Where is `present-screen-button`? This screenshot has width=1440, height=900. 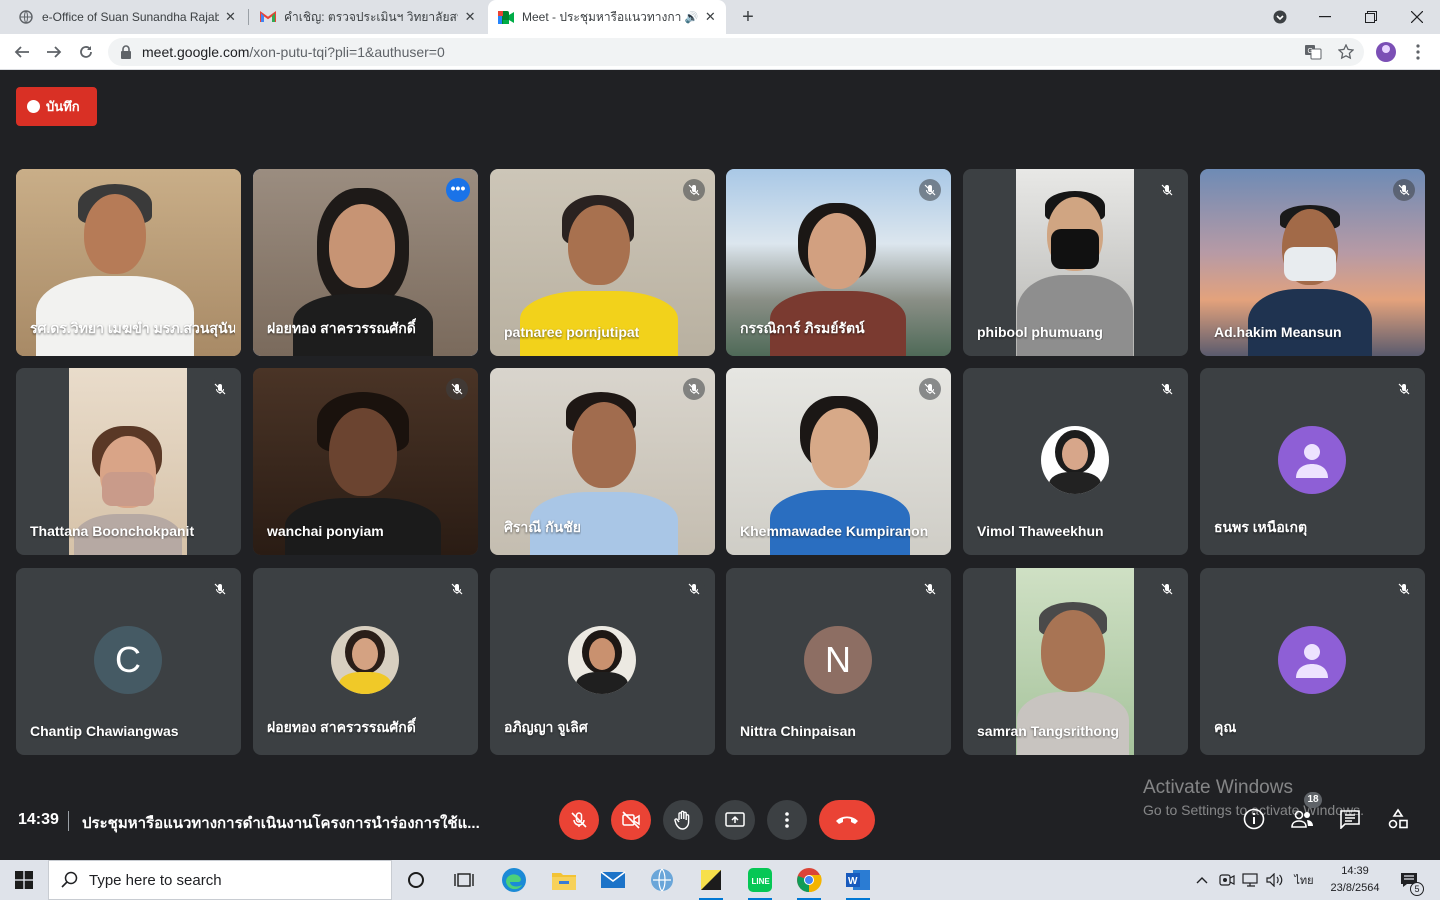
present-screen-button is located at coordinates (735, 820).